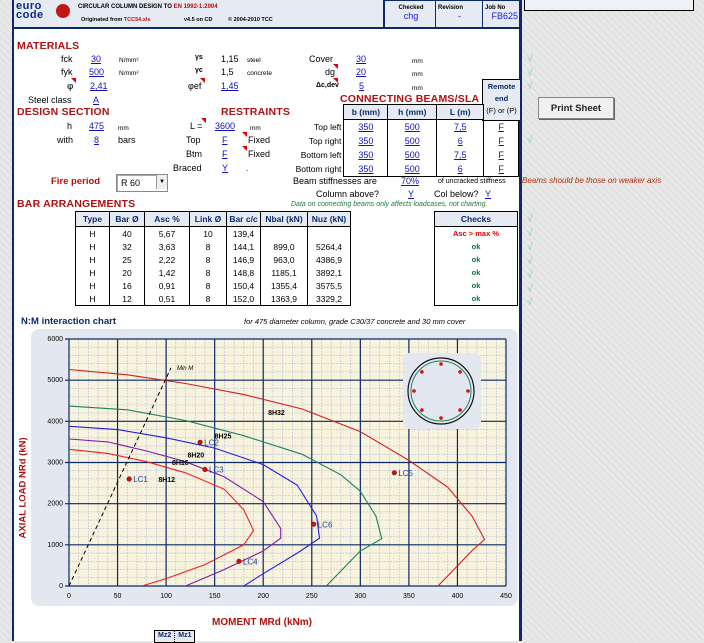 The height and width of the screenshot is (643, 704). Describe the element at coordinates (23, 488) in the screenshot. I see `y-axis-label-text: AXIAL LOAD NRd (kN)` at that location.